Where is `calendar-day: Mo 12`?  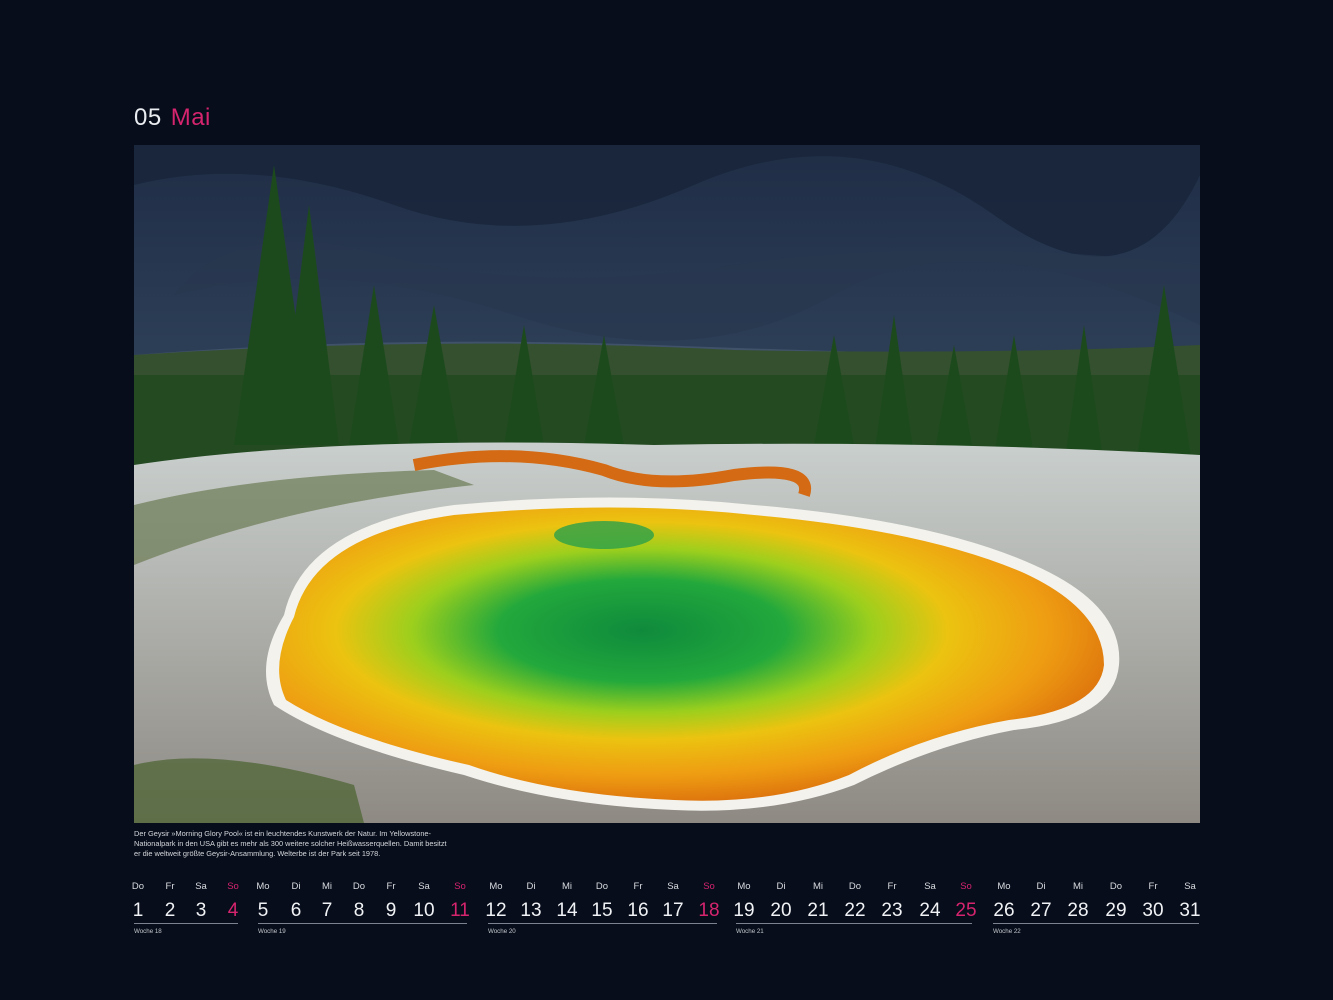
calendar-day: Mo 12 is located at coordinates (496, 901).